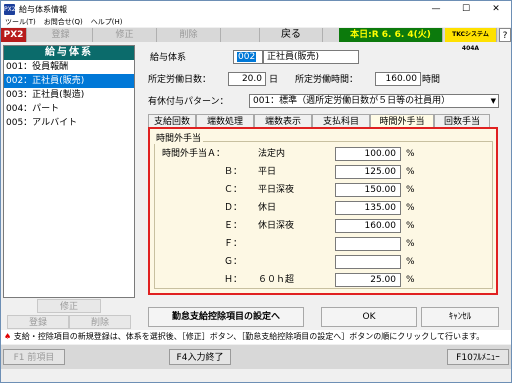  I want to click on overtime-key: Ｂ：, so click(233, 172).